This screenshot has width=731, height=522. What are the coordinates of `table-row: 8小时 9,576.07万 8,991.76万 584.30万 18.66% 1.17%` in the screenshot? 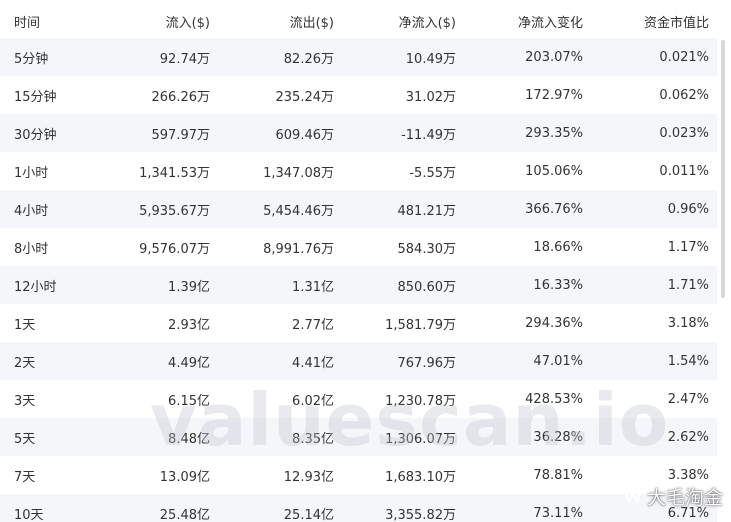 It's located at (358, 247).